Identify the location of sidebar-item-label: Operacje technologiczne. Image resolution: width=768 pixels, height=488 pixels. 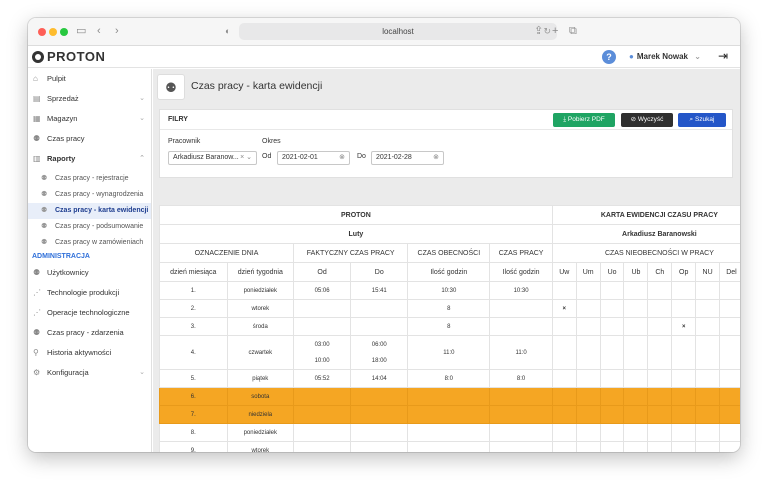
(88, 312).